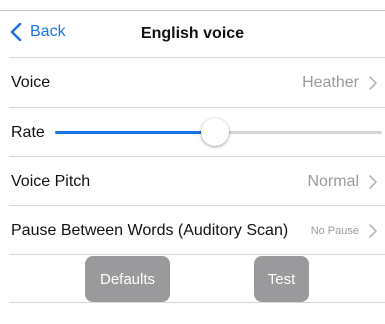 Image resolution: width=385 pixels, height=324 pixels. What do you see at coordinates (135, 132) in the screenshot?
I see `rate-slider-fill` at bounding box center [135, 132].